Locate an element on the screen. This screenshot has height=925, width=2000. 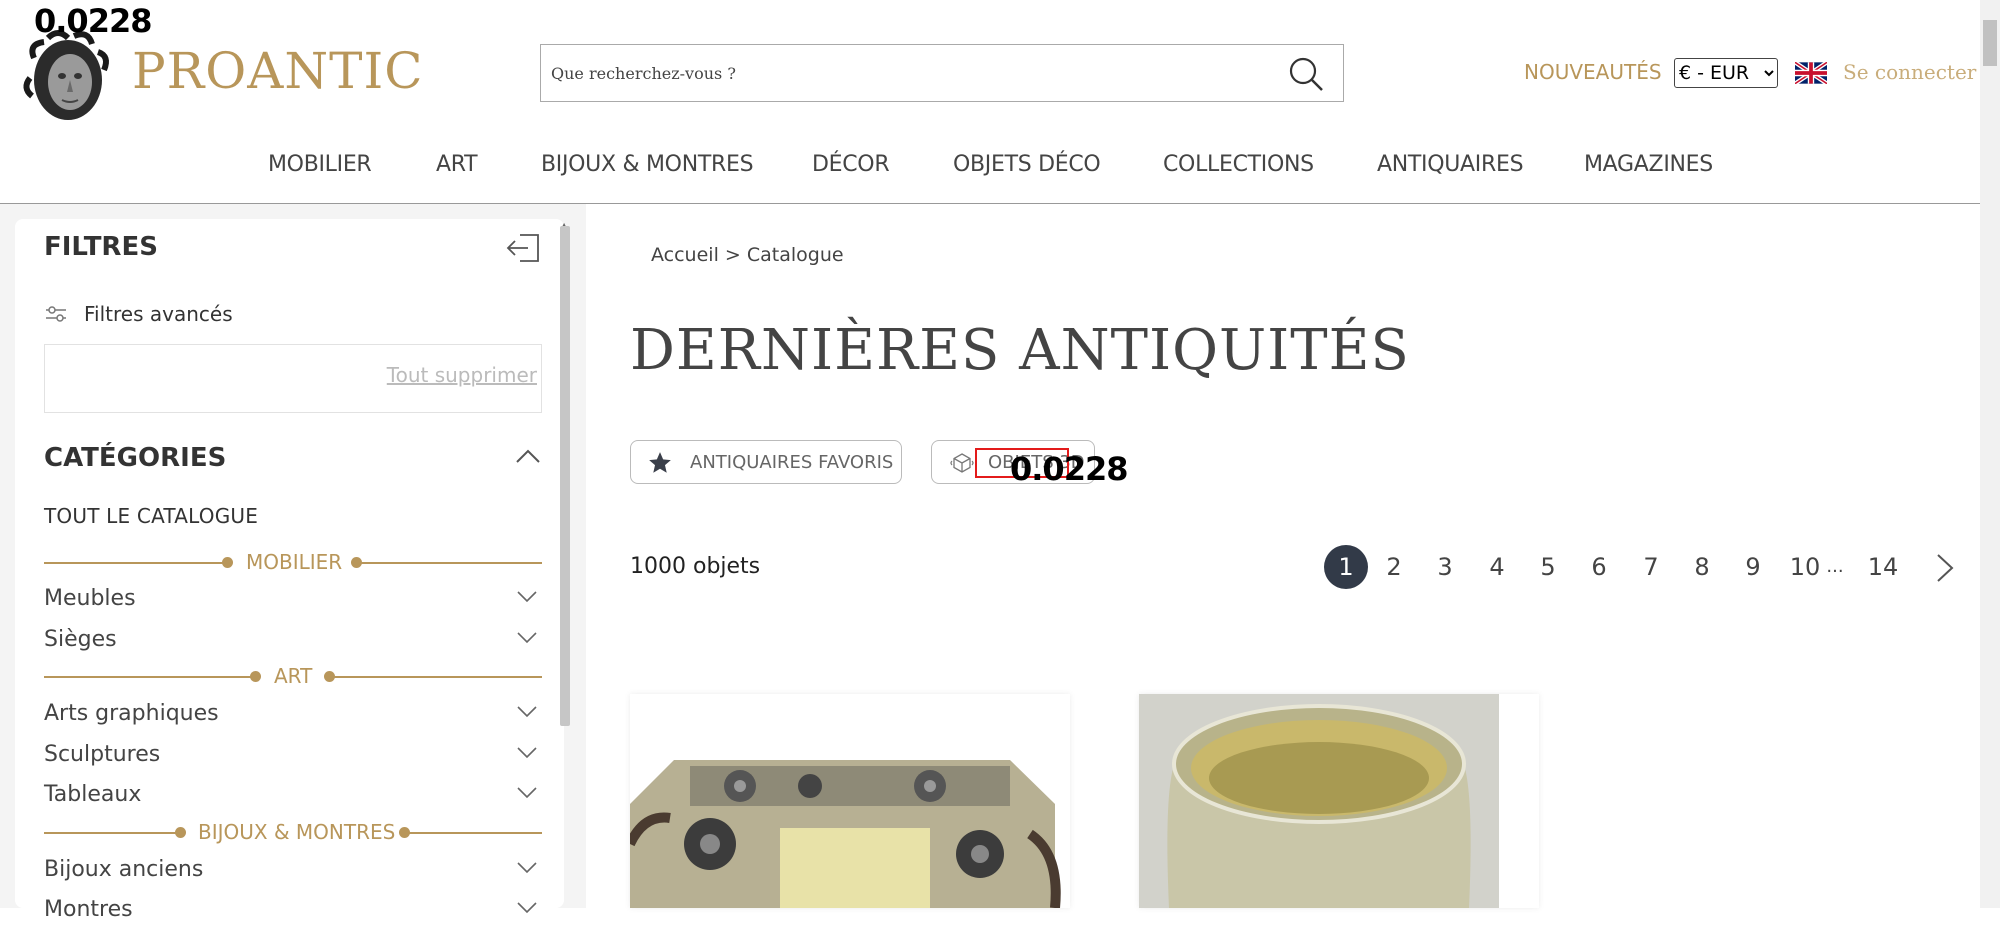
page-6: 6 is located at coordinates (1599, 567).